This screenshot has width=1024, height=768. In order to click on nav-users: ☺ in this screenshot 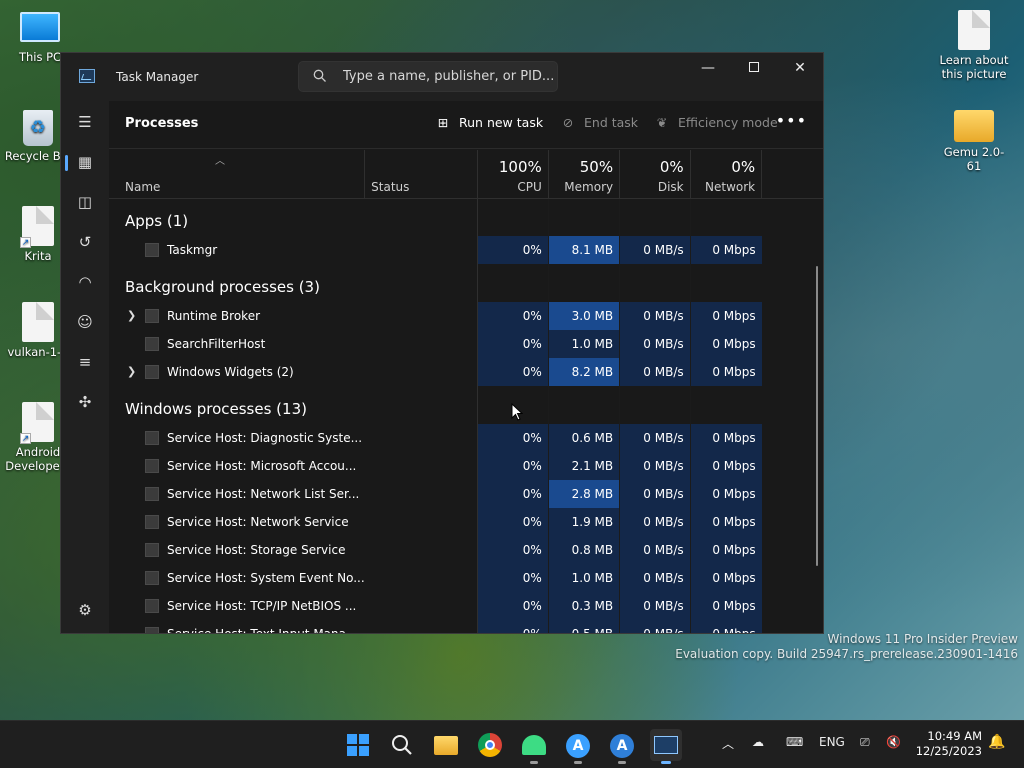, I will do `click(85, 322)`.